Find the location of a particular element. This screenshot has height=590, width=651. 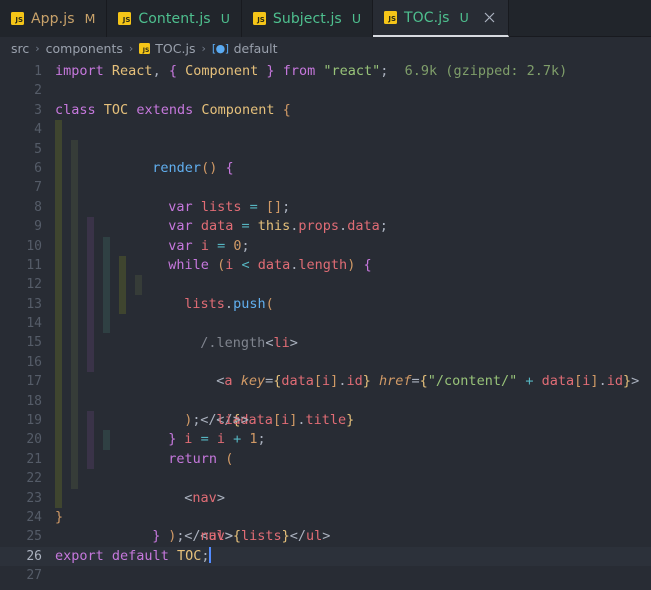

tab-status-badge: U is located at coordinates (464, 17).